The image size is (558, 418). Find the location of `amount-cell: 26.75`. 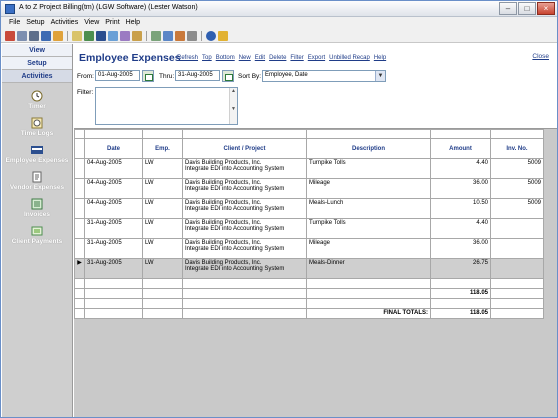

amount-cell: 26.75 is located at coordinates (460, 268).